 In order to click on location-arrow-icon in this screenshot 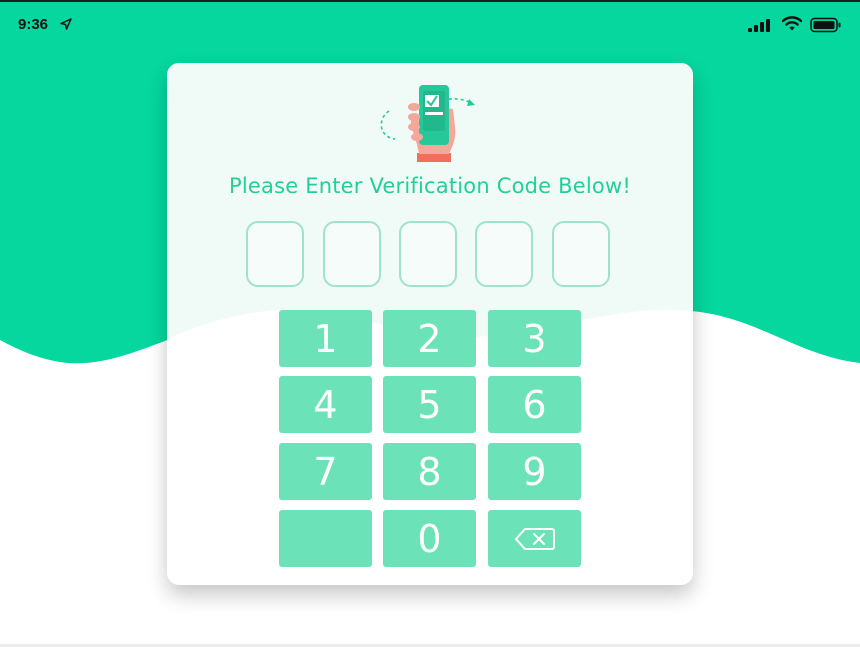, I will do `click(66, 24)`.